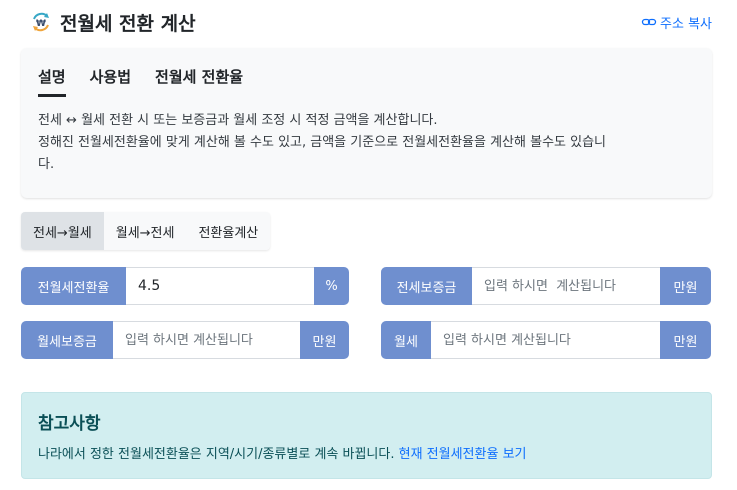  What do you see at coordinates (649, 22) in the screenshot?
I see `link-icon` at bounding box center [649, 22].